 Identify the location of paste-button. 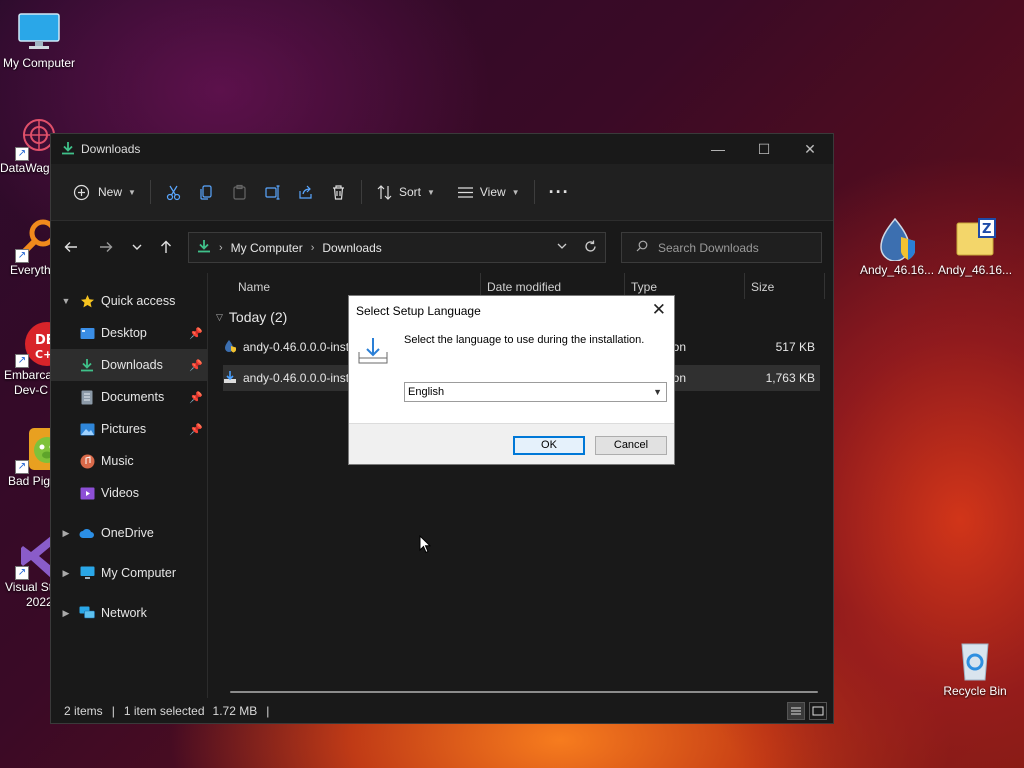
(239, 192).